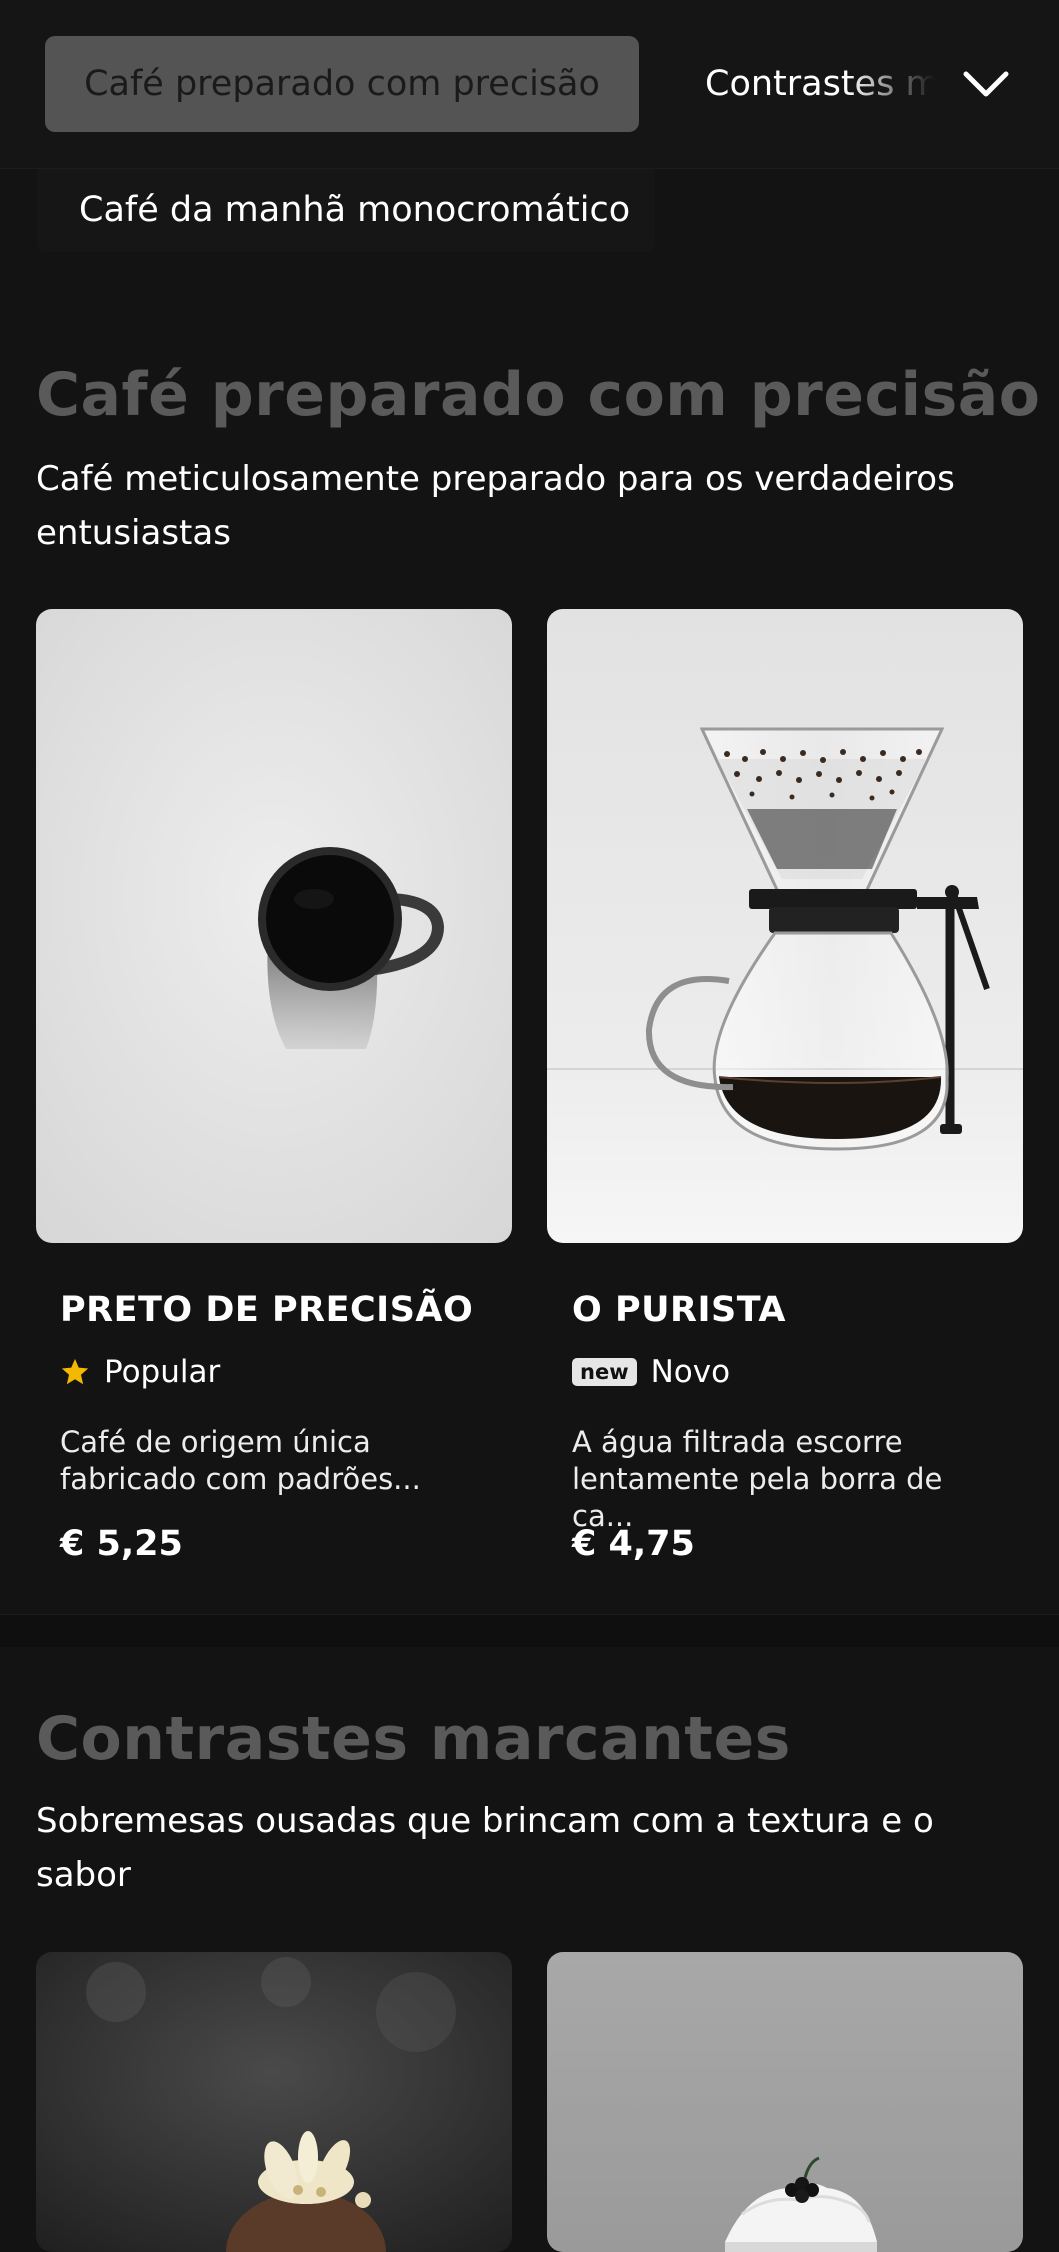  I want to click on product-image-cream-dessert, so click(785, 2102).